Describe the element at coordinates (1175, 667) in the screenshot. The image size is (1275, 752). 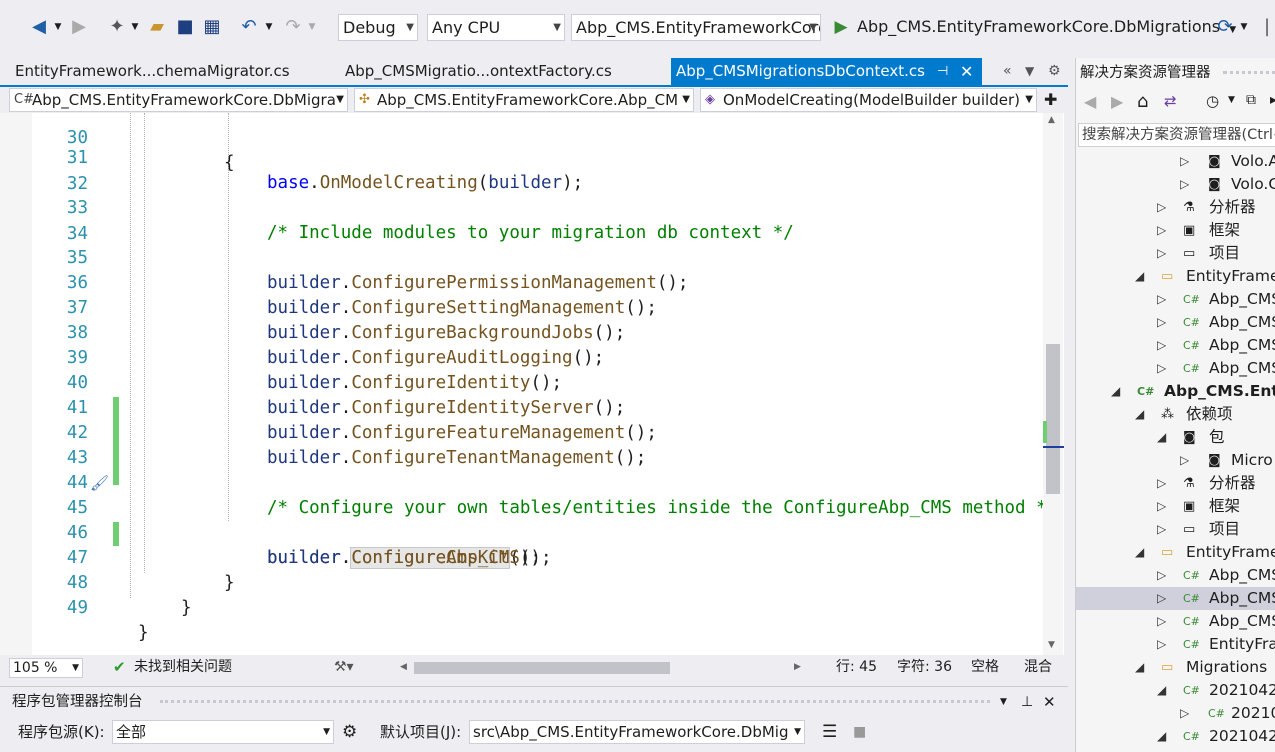
I see `tree-item: ◢ ▭ Migrations` at that location.